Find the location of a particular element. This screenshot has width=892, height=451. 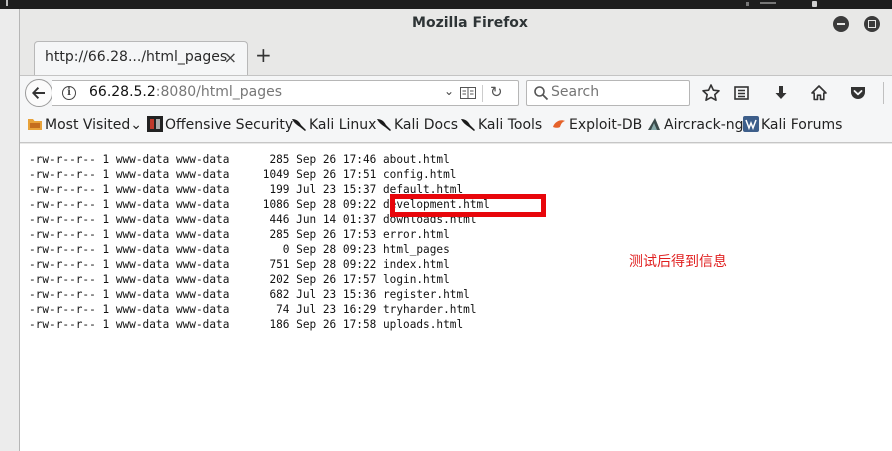

bookmark-kali-forums: Kali Forums is located at coordinates (792, 124).